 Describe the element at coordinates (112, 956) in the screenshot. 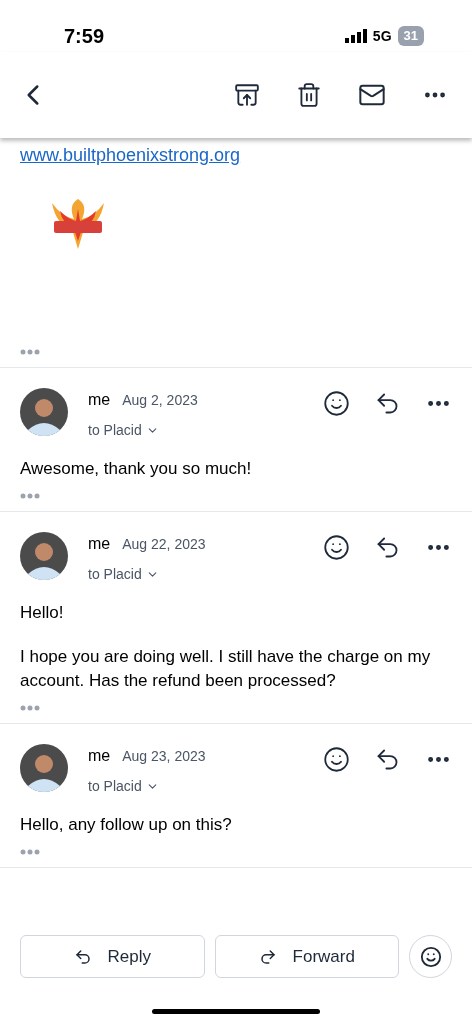

I see `reply-button: Reply` at that location.